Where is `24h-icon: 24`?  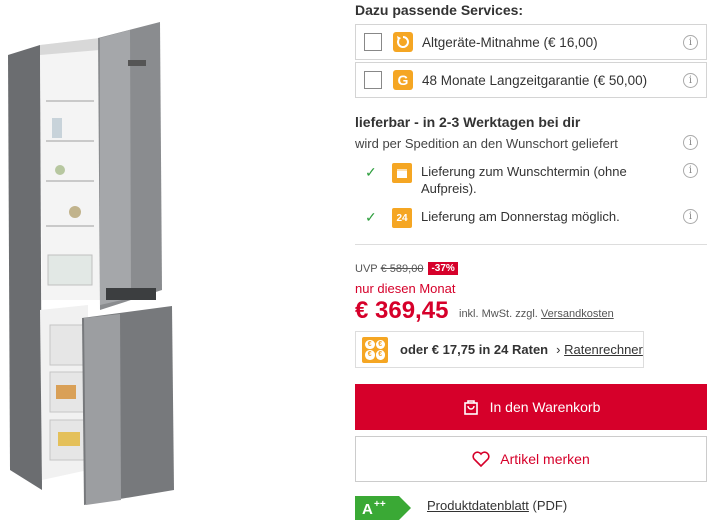
24h-icon: 24 is located at coordinates (402, 218).